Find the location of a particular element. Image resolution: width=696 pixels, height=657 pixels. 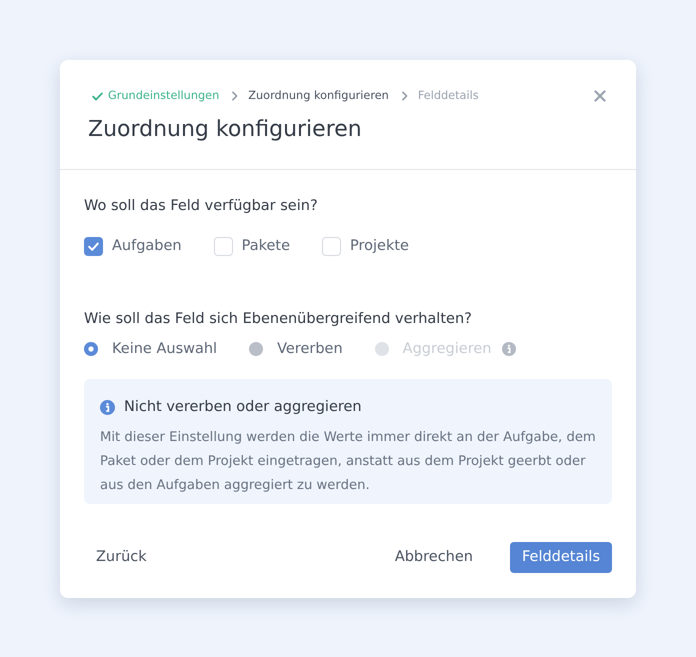

info-title: Nicht vererben oder aggregieren is located at coordinates (243, 407).